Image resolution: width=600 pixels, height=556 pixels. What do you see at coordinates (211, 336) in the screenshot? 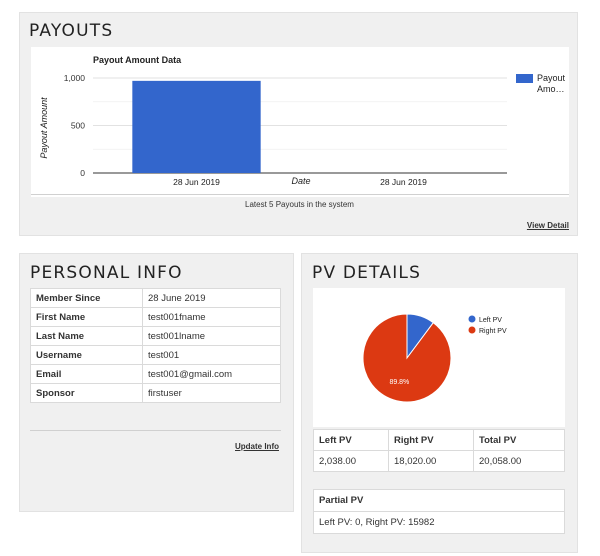
I see `info-row-value: test001lname` at bounding box center [211, 336].